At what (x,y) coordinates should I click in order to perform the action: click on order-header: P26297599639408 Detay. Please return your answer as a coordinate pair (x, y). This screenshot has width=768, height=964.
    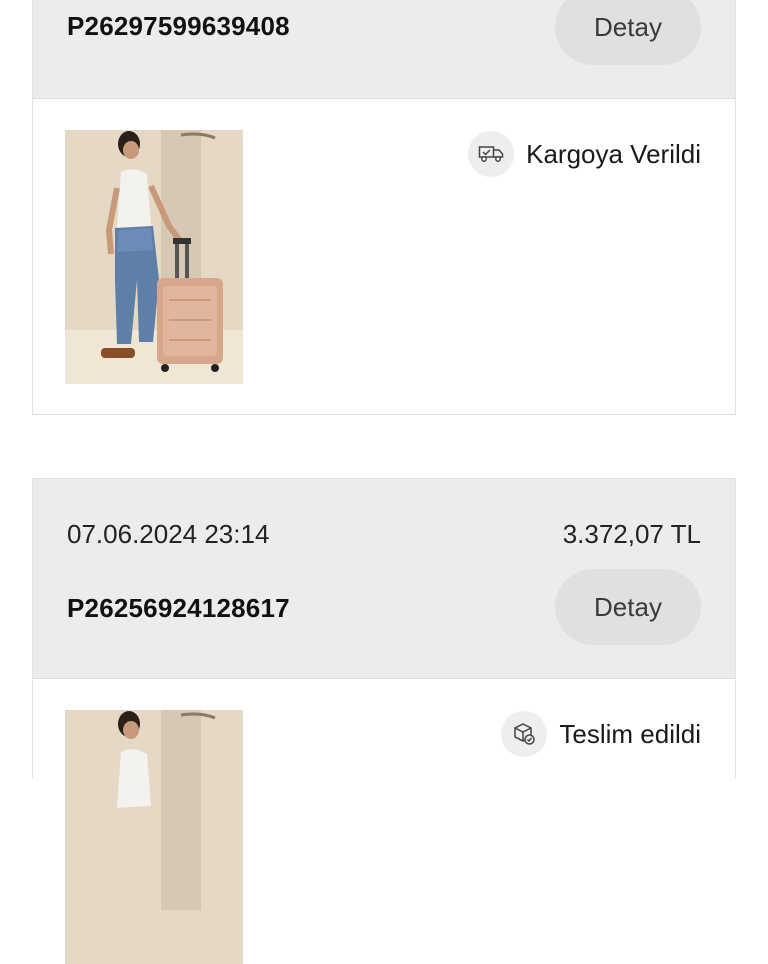
    Looking at the image, I should click on (384, 49).